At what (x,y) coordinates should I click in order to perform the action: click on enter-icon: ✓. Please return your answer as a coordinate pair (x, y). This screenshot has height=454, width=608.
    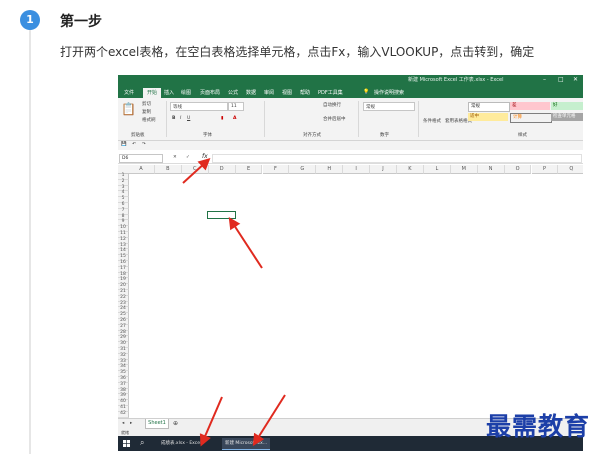
    Looking at the image, I should click on (188, 157).